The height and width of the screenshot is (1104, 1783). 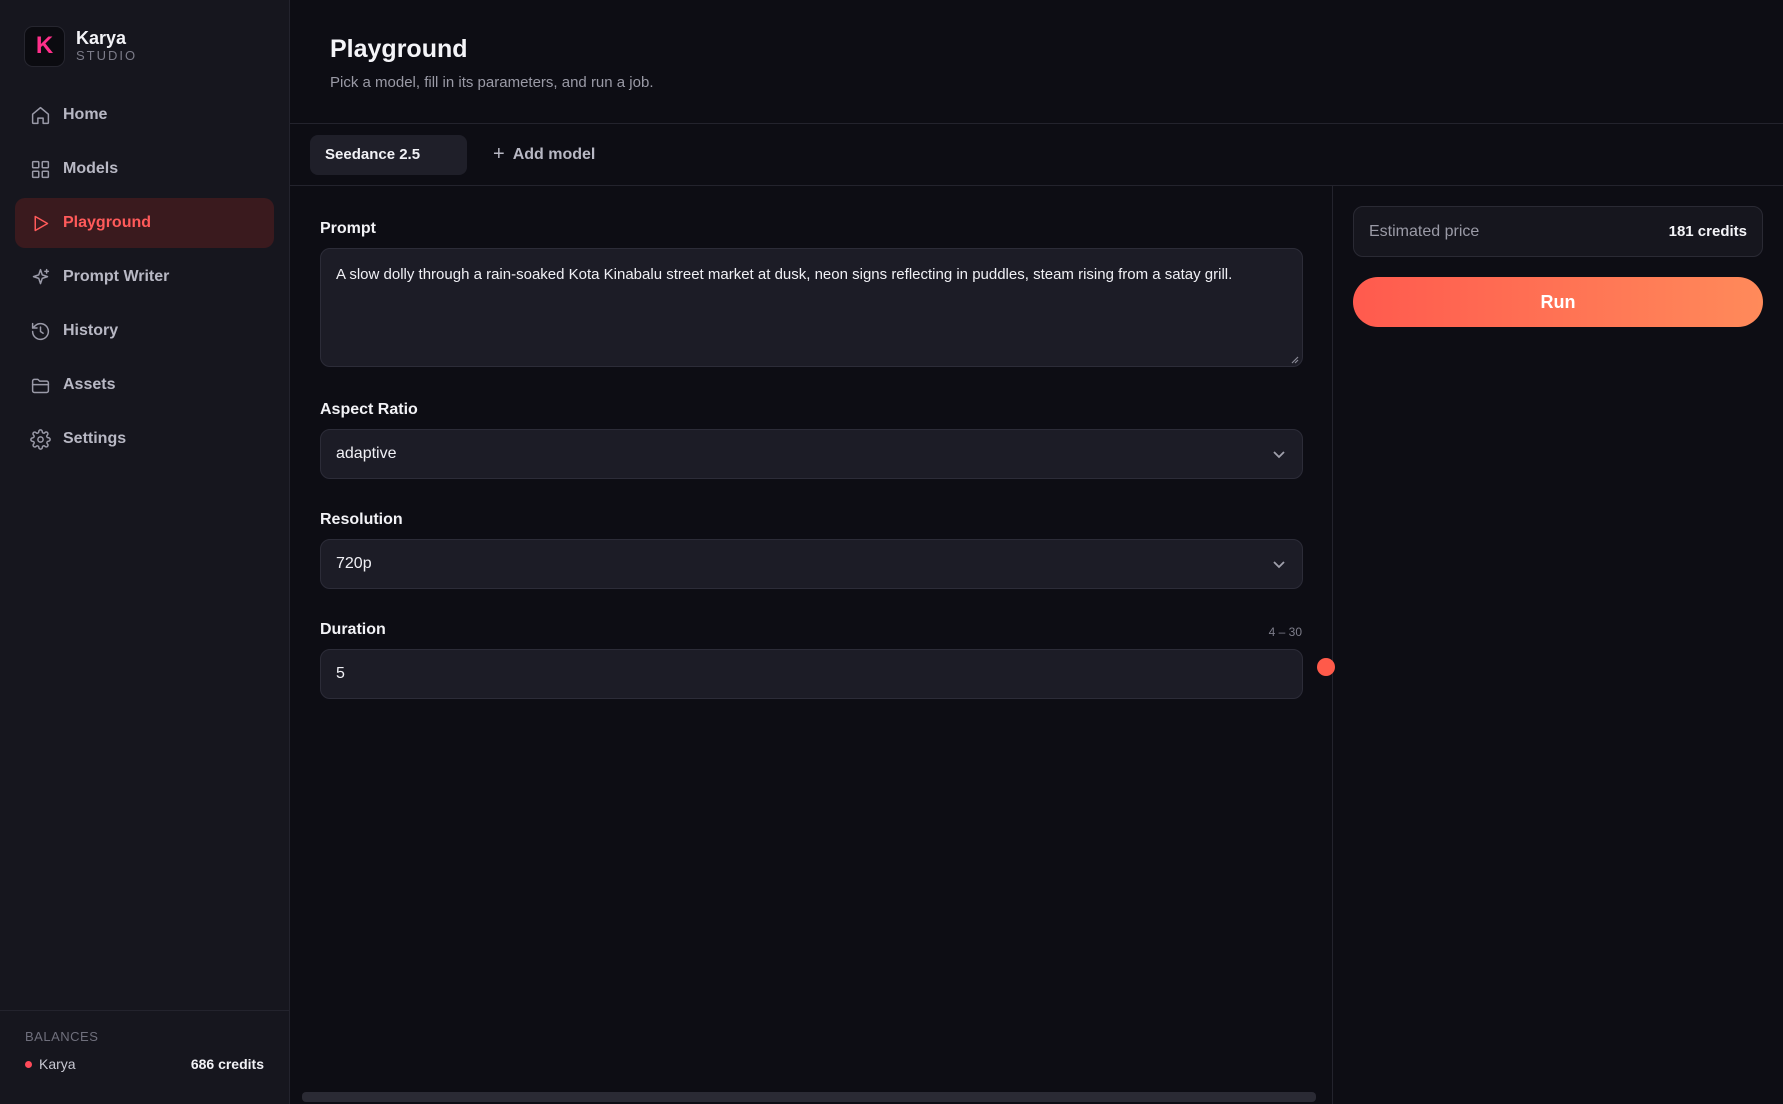 I want to click on page-title: Playground, so click(x=399, y=49).